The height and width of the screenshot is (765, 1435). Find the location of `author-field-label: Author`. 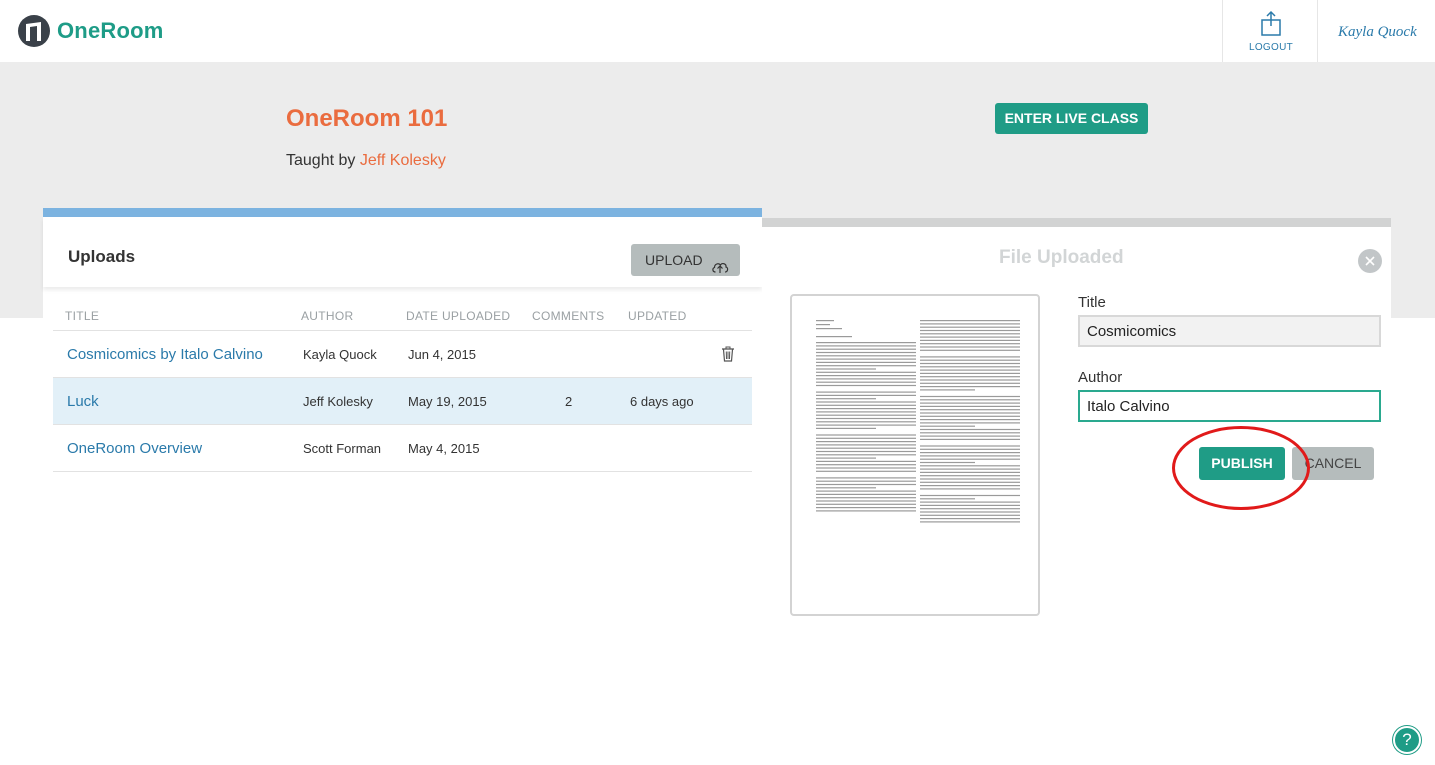

author-field-label: Author is located at coordinates (1100, 377).